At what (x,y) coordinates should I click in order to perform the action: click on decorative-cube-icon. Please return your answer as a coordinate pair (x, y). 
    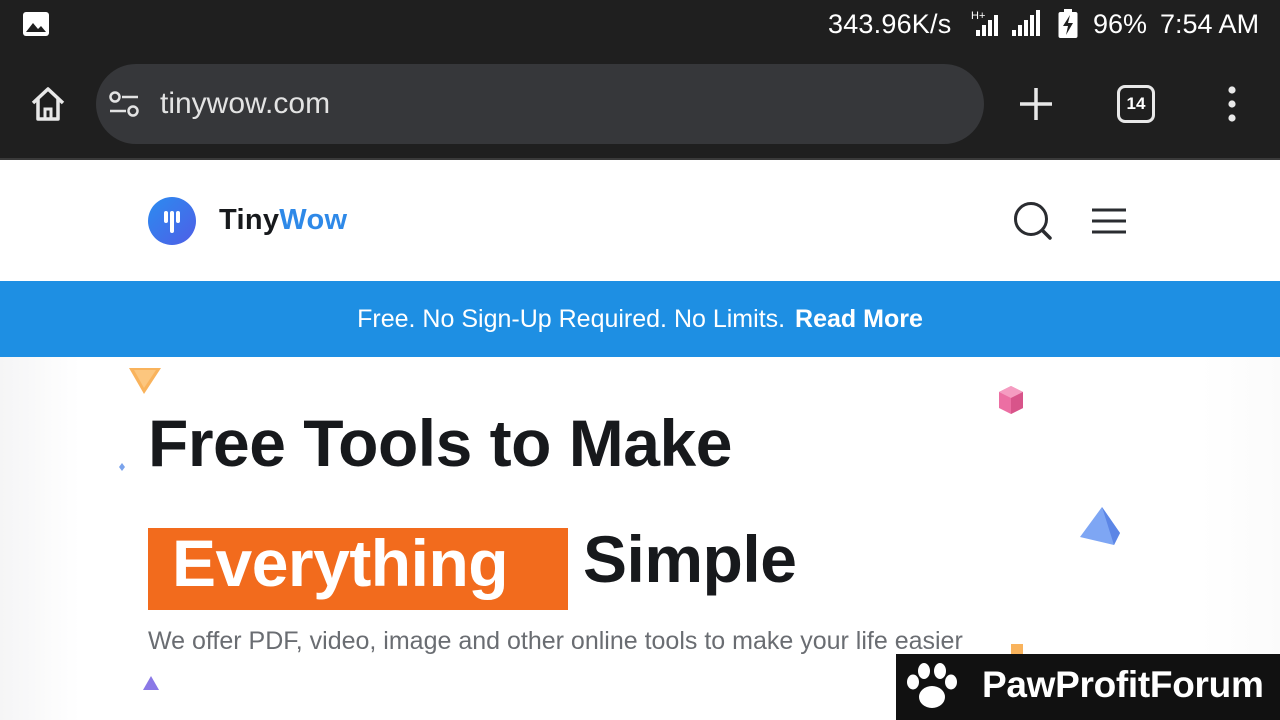
    Looking at the image, I should click on (1011, 400).